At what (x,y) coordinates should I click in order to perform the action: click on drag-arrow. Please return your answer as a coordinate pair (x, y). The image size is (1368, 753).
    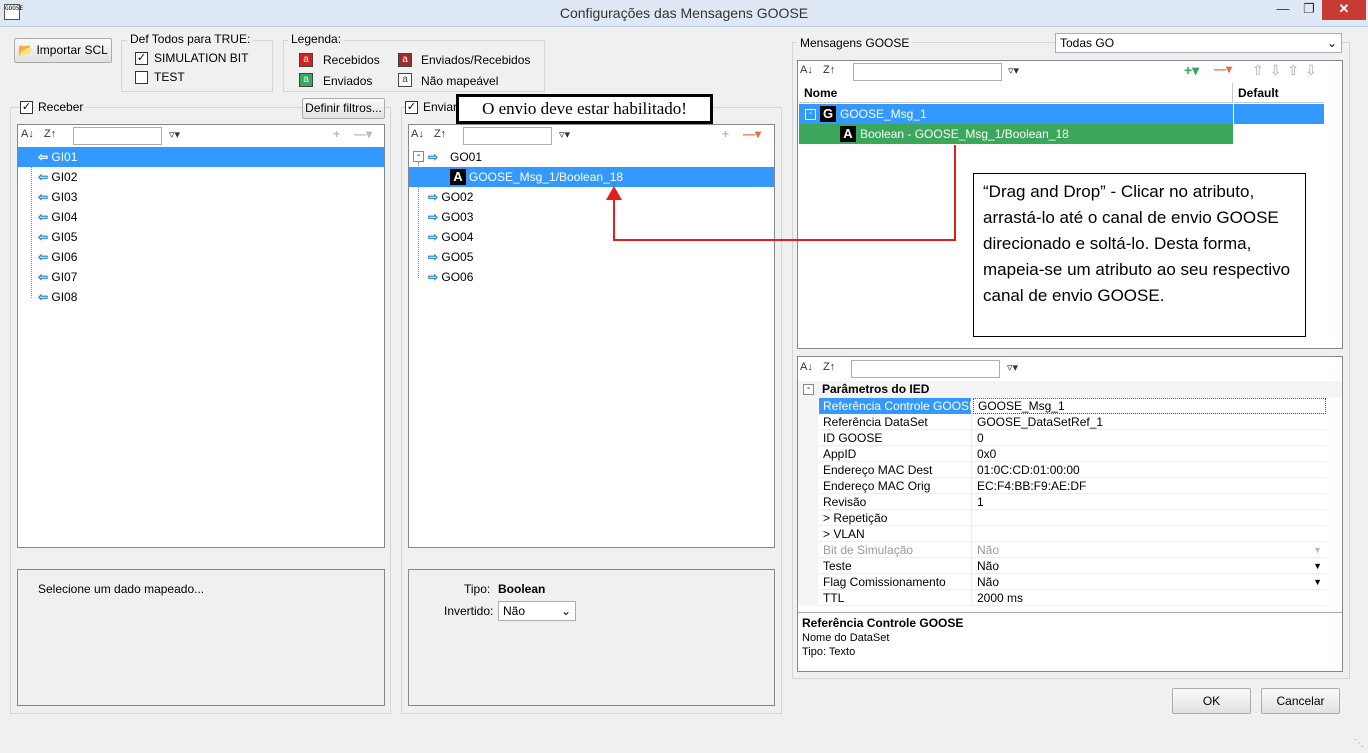
    Looking at the image, I should click on (781, 193).